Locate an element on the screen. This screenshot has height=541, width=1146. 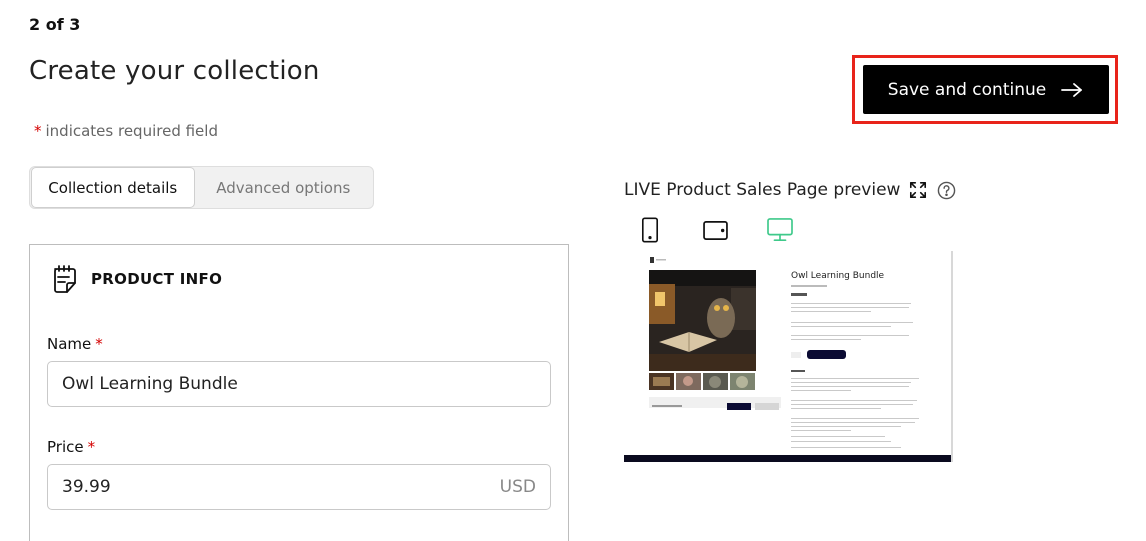
preview-cart-banner is located at coordinates (715, 403).